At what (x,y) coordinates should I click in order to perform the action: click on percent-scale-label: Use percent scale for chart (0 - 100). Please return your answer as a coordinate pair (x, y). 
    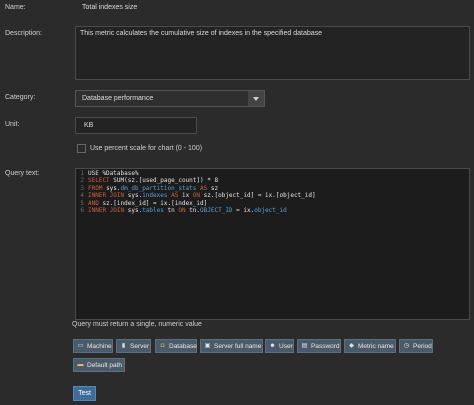
    Looking at the image, I should click on (146, 148).